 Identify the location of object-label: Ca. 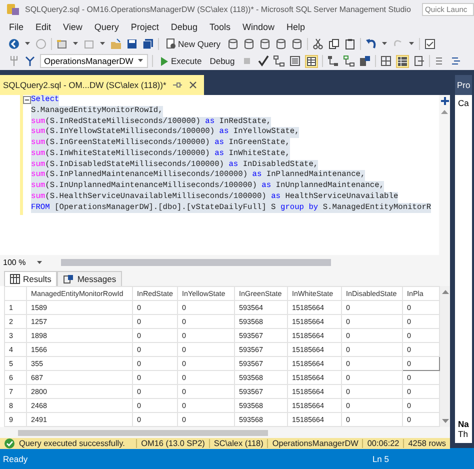
(464, 103).